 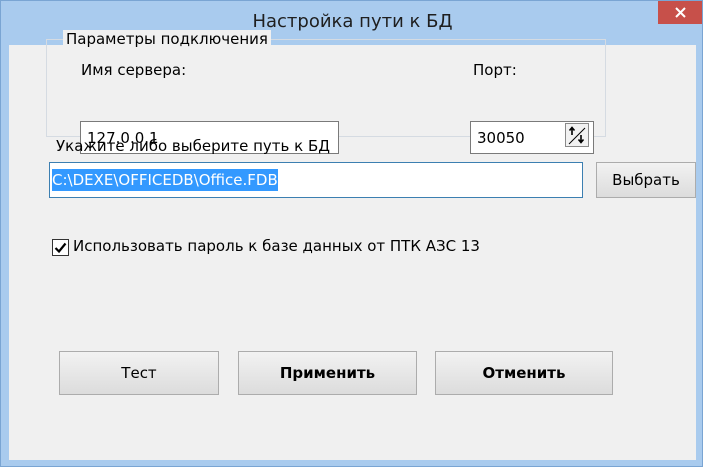 What do you see at coordinates (646, 180) in the screenshot?
I see `browse-button: Выбрать` at bounding box center [646, 180].